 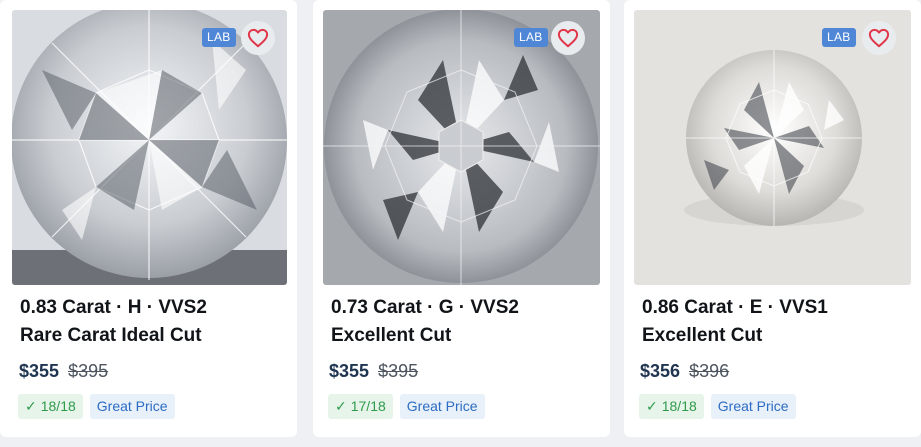 What do you see at coordinates (684, 371) in the screenshot?
I see `price-row: $356 $396` at bounding box center [684, 371].